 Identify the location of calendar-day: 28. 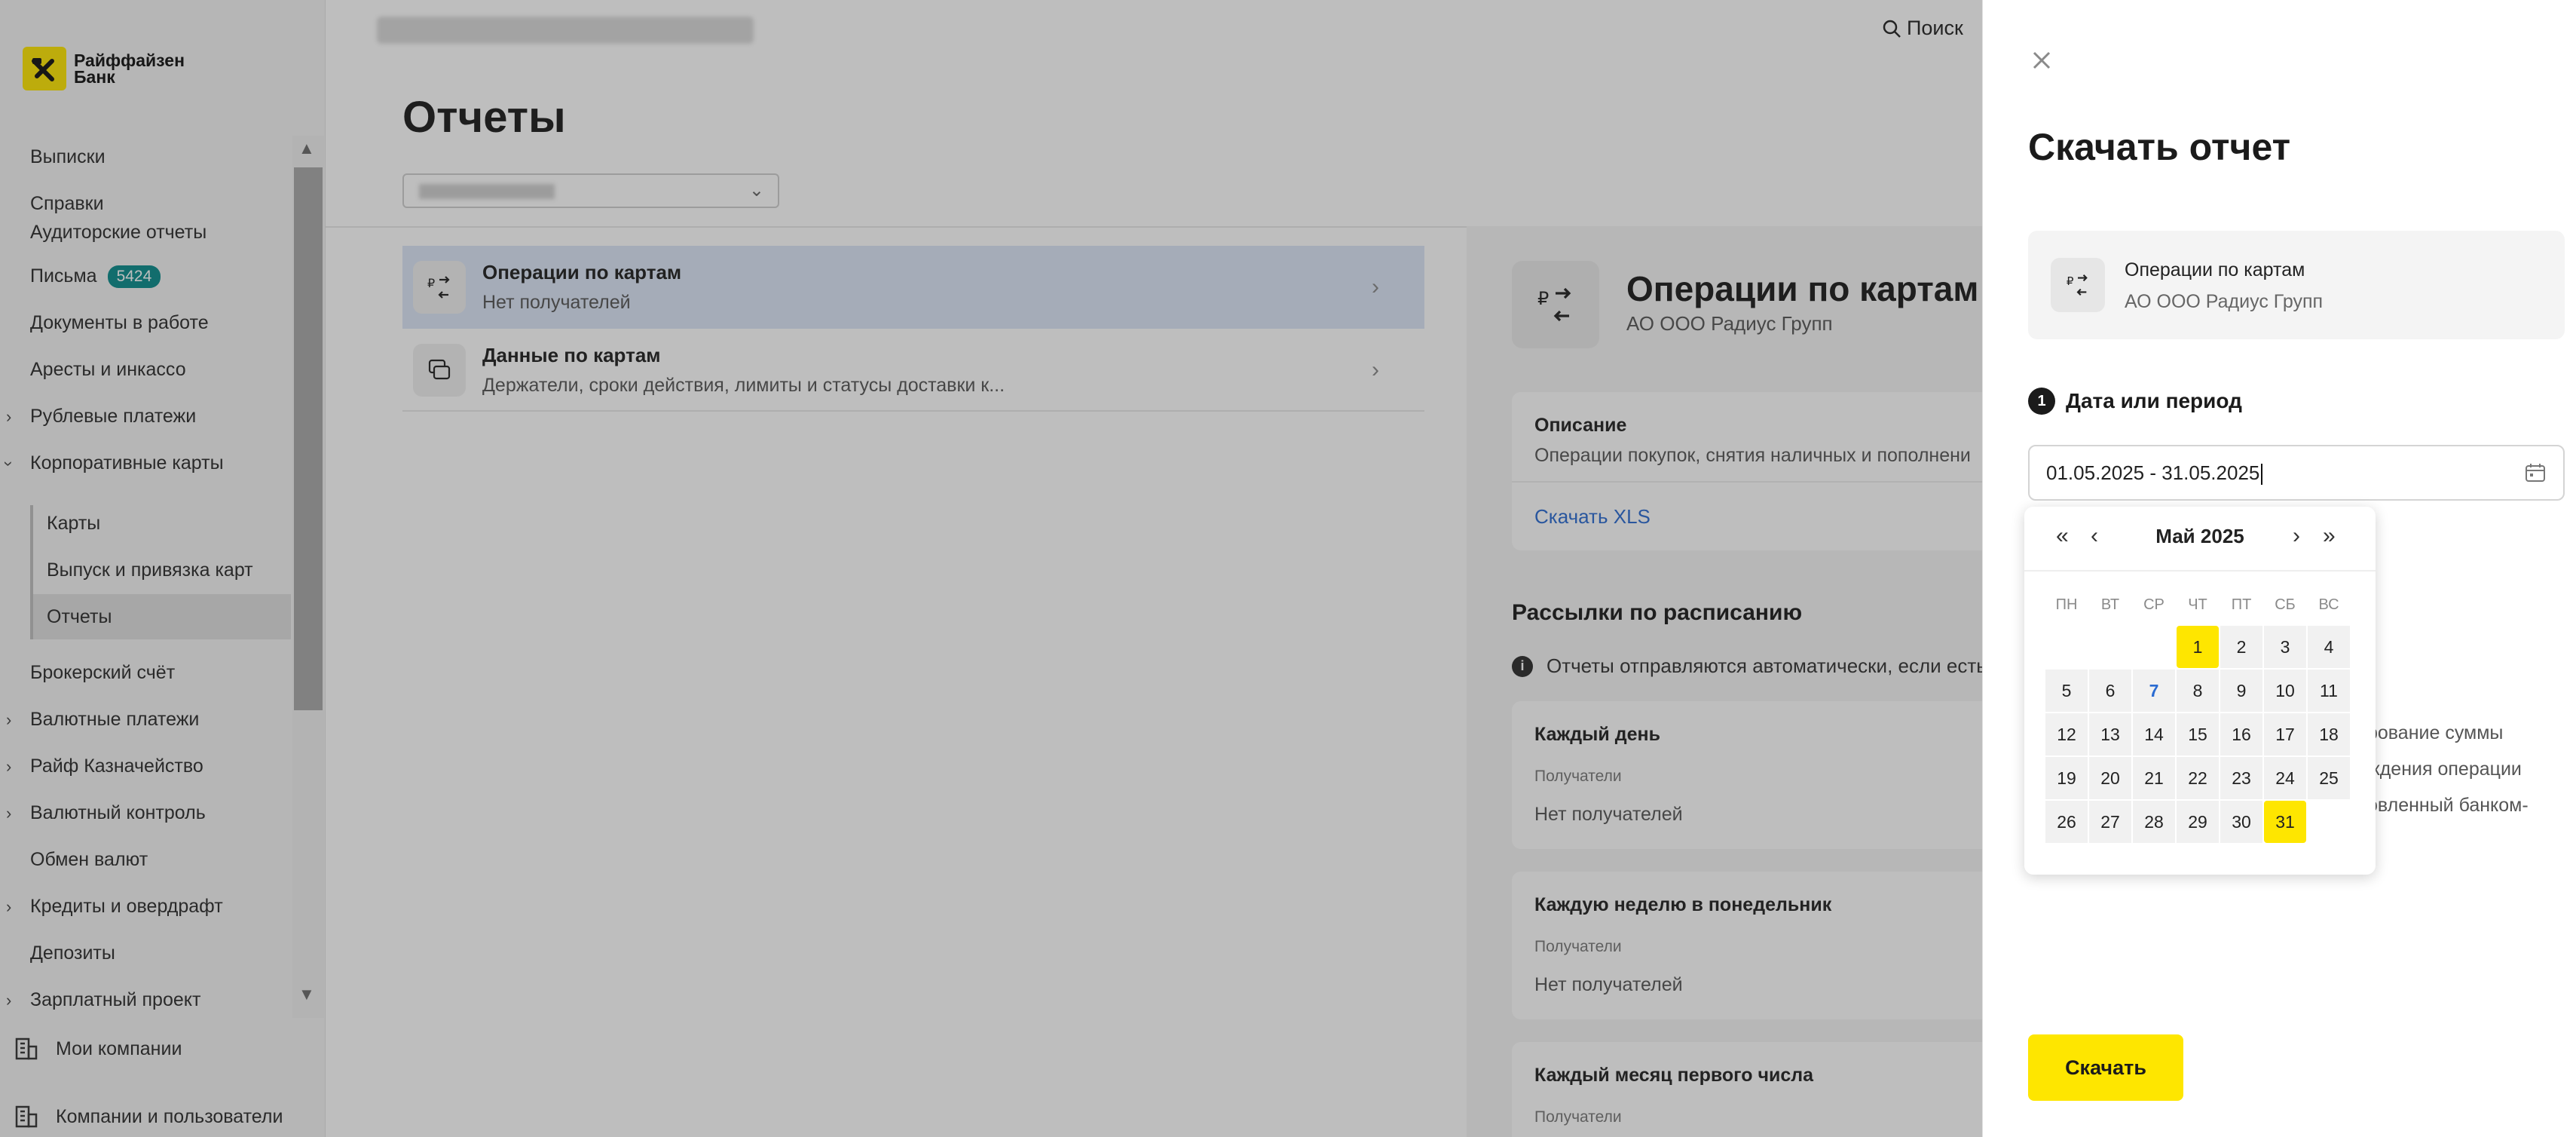
(2154, 822).